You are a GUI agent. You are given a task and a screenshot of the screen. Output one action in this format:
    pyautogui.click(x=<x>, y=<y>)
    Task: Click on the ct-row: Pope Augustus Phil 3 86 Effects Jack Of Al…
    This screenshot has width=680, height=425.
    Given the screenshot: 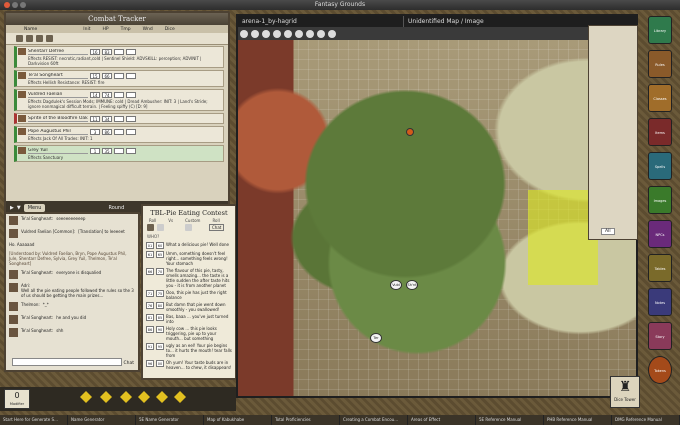 What is the action you would take?
    pyautogui.click(x=119, y=134)
    